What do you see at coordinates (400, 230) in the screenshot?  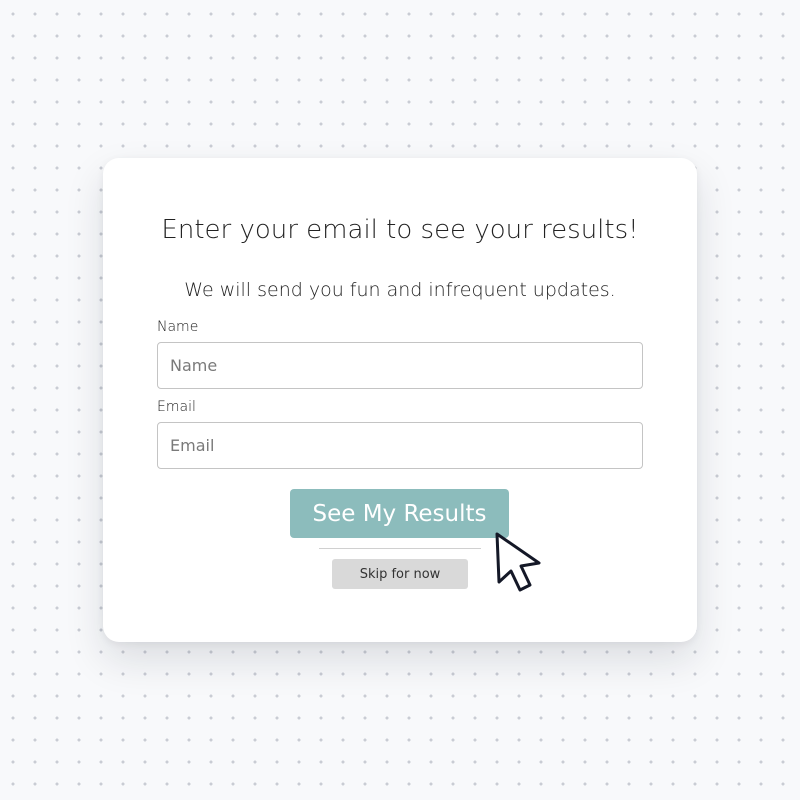 I see `card-heading: Enter your email to see your results!` at bounding box center [400, 230].